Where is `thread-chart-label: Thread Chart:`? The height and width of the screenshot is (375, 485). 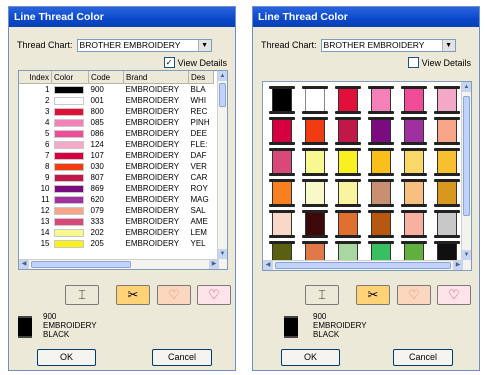 thread-chart-label: Thread Chart: is located at coordinates (45, 45).